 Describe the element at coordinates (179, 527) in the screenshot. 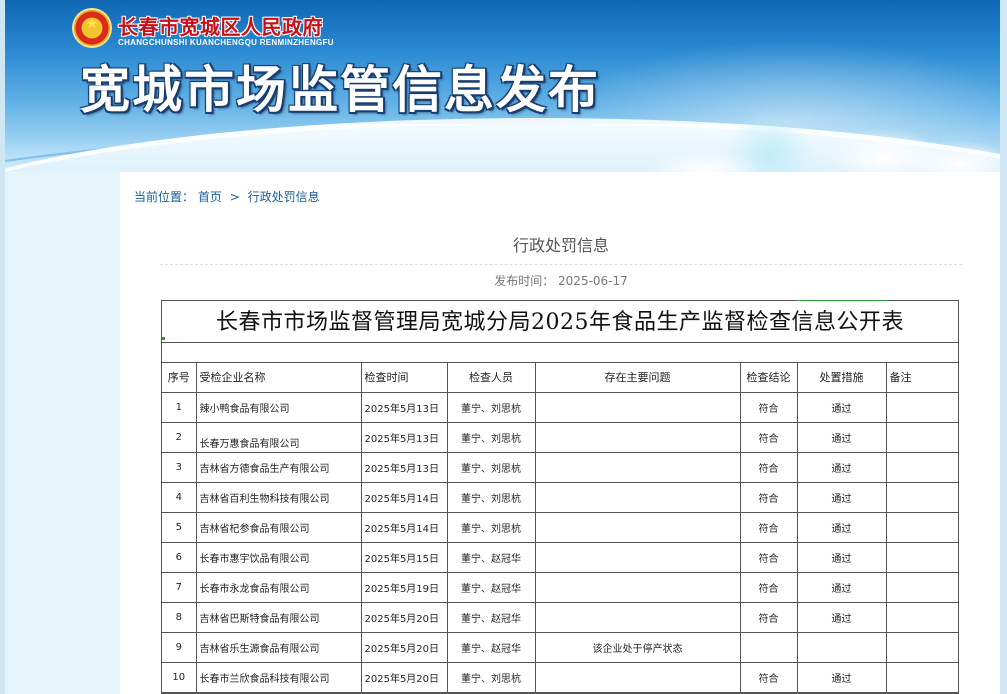

I see `cell-no: 5` at that location.